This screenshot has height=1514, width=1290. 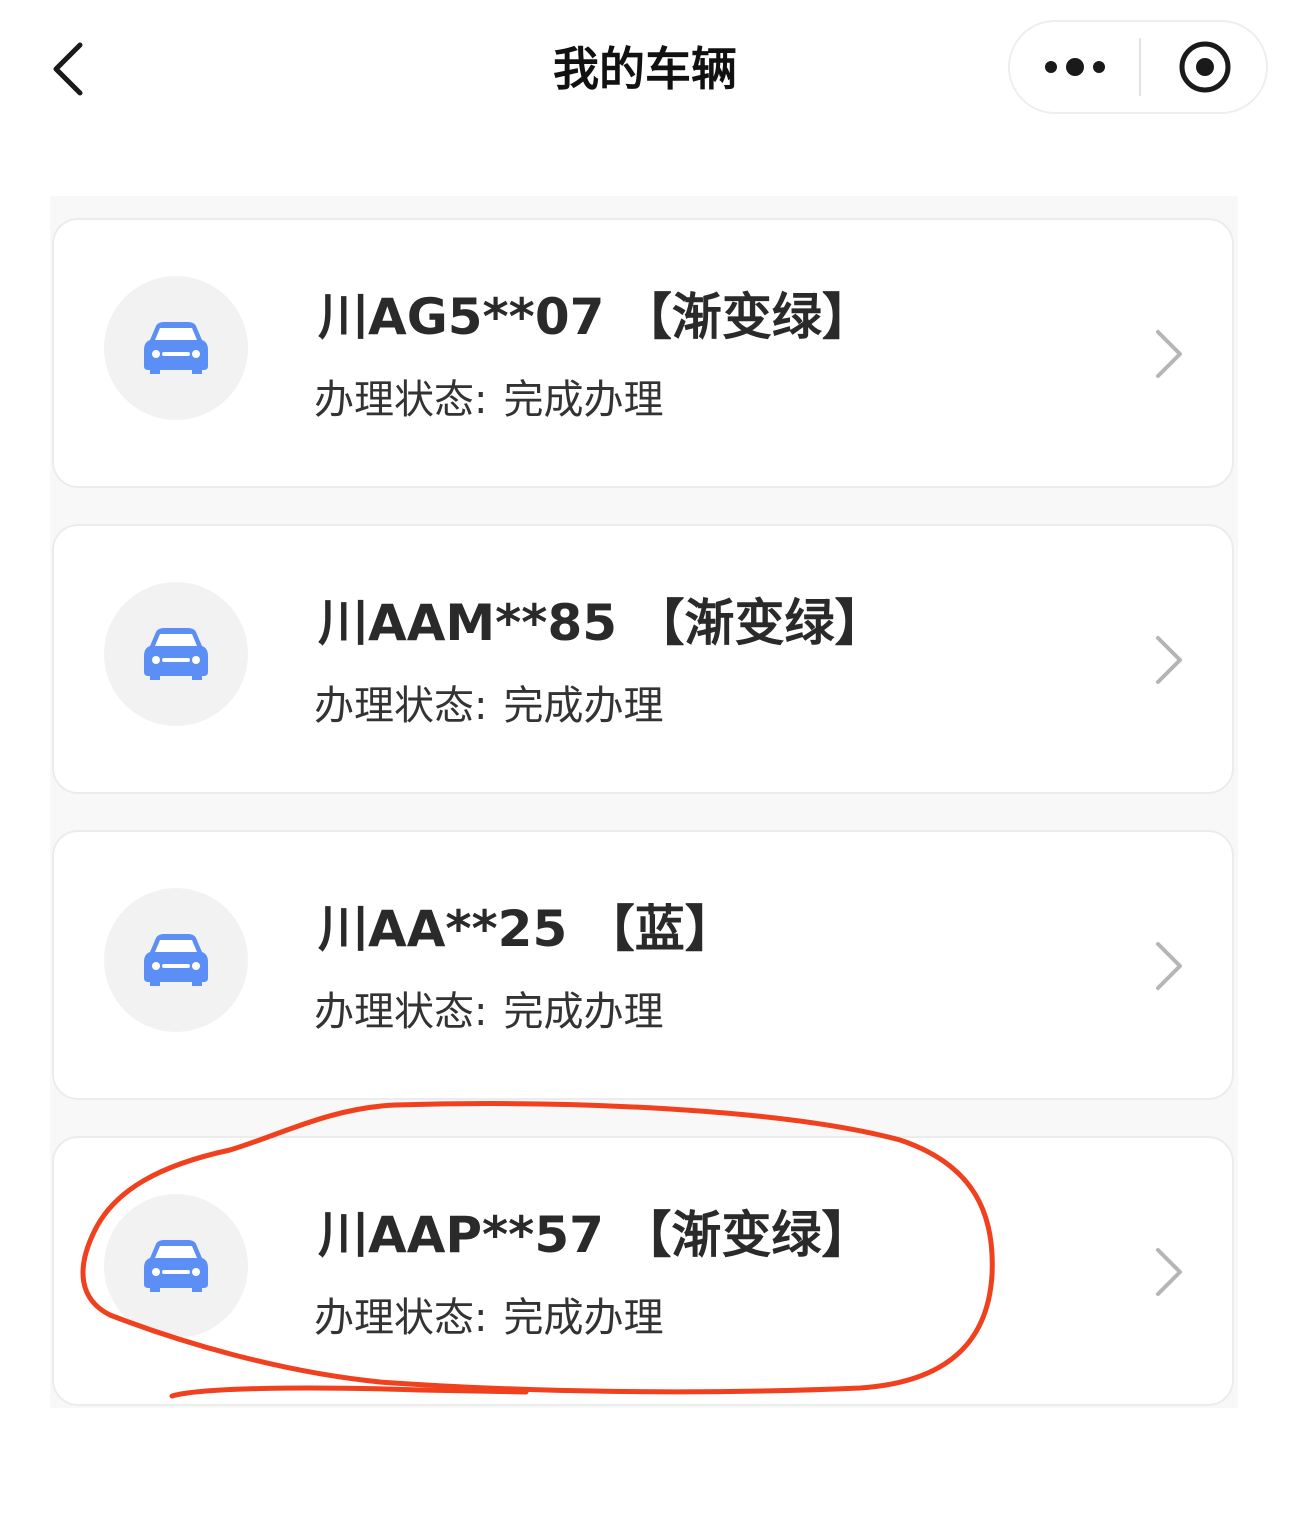 What do you see at coordinates (468, 623) in the screenshot?
I see `plate-number: 川AAM**85` at bounding box center [468, 623].